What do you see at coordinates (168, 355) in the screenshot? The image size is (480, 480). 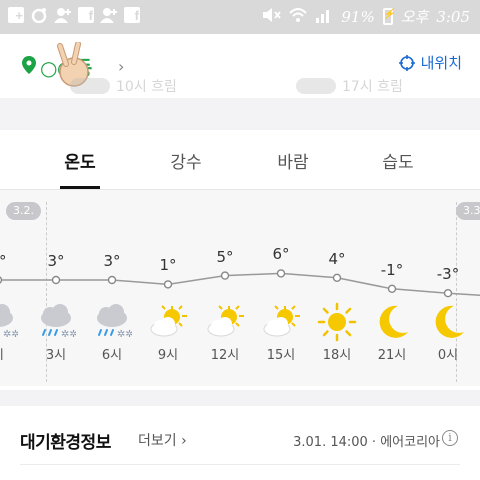 I see `hour-label: 9시` at bounding box center [168, 355].